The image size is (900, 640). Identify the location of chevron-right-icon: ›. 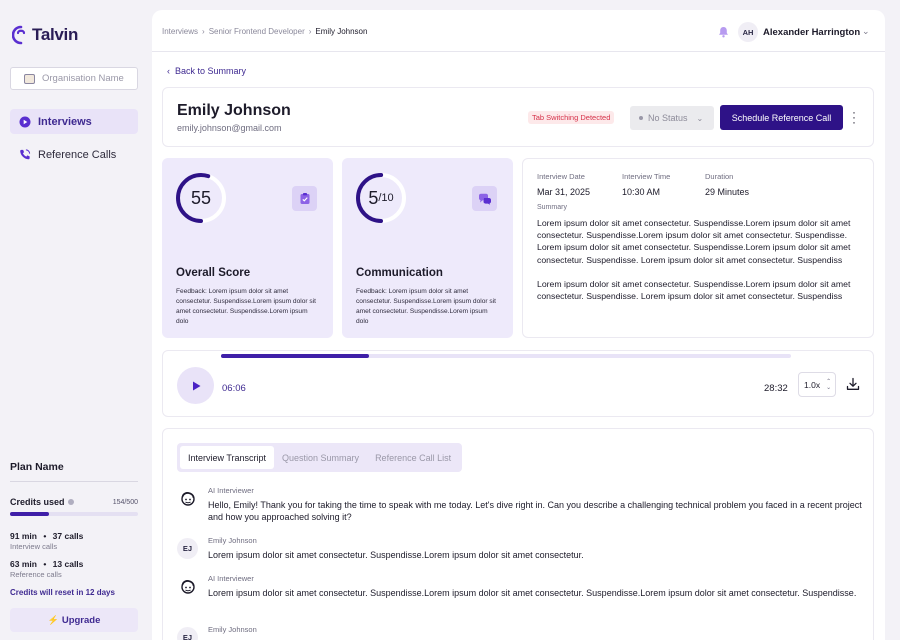
(310, 31).